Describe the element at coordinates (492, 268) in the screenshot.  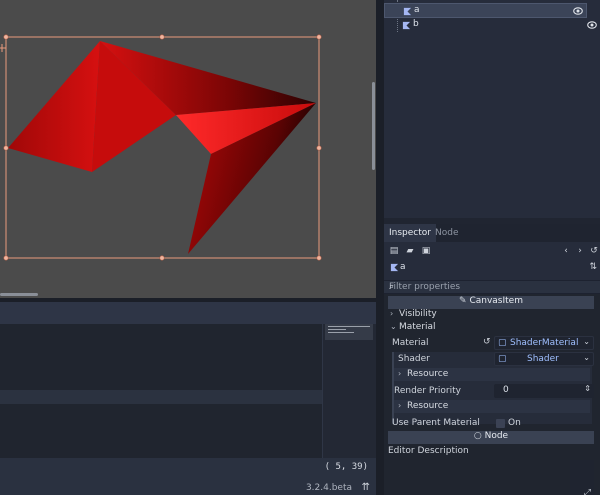
I see `object-selector: a ⇅` at that location.